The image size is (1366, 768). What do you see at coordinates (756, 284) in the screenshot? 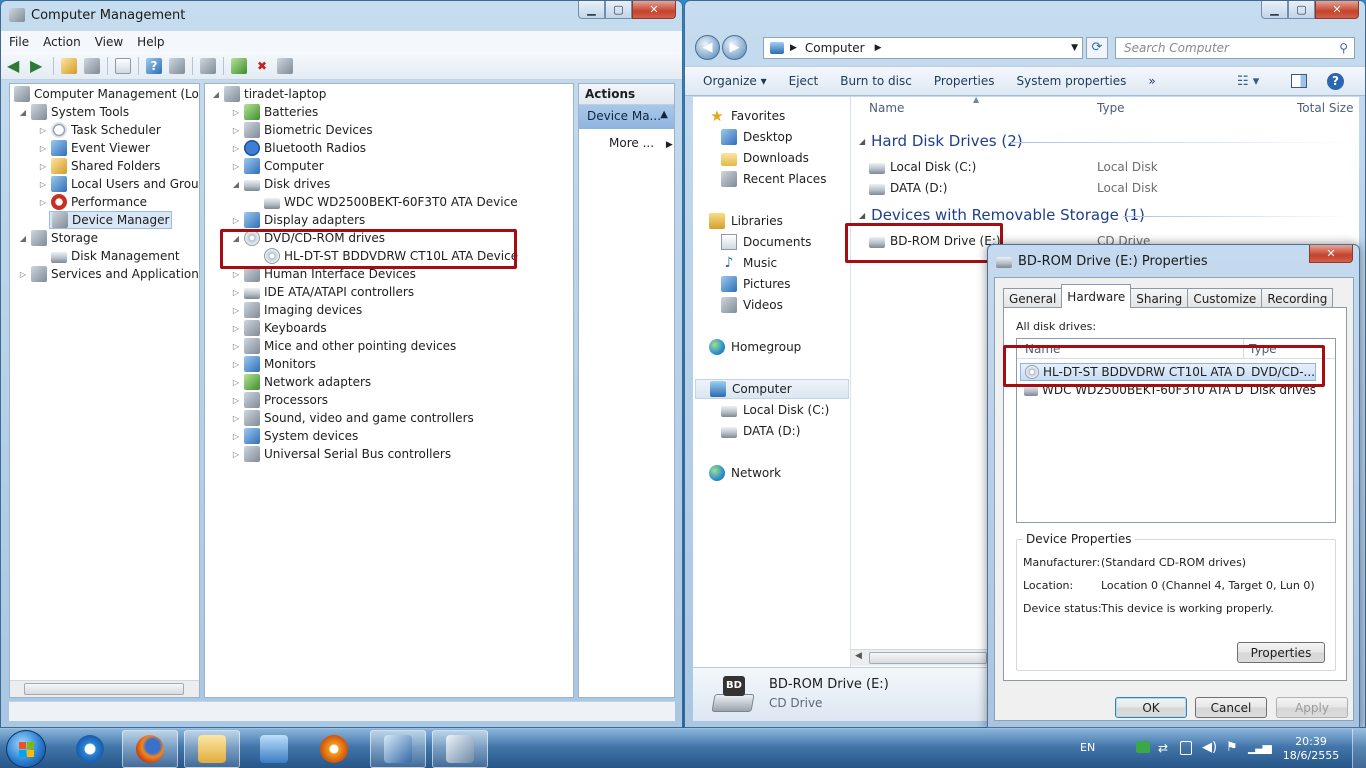
I see `nav-pictures: Pictures` at bounding box center [756, 284].